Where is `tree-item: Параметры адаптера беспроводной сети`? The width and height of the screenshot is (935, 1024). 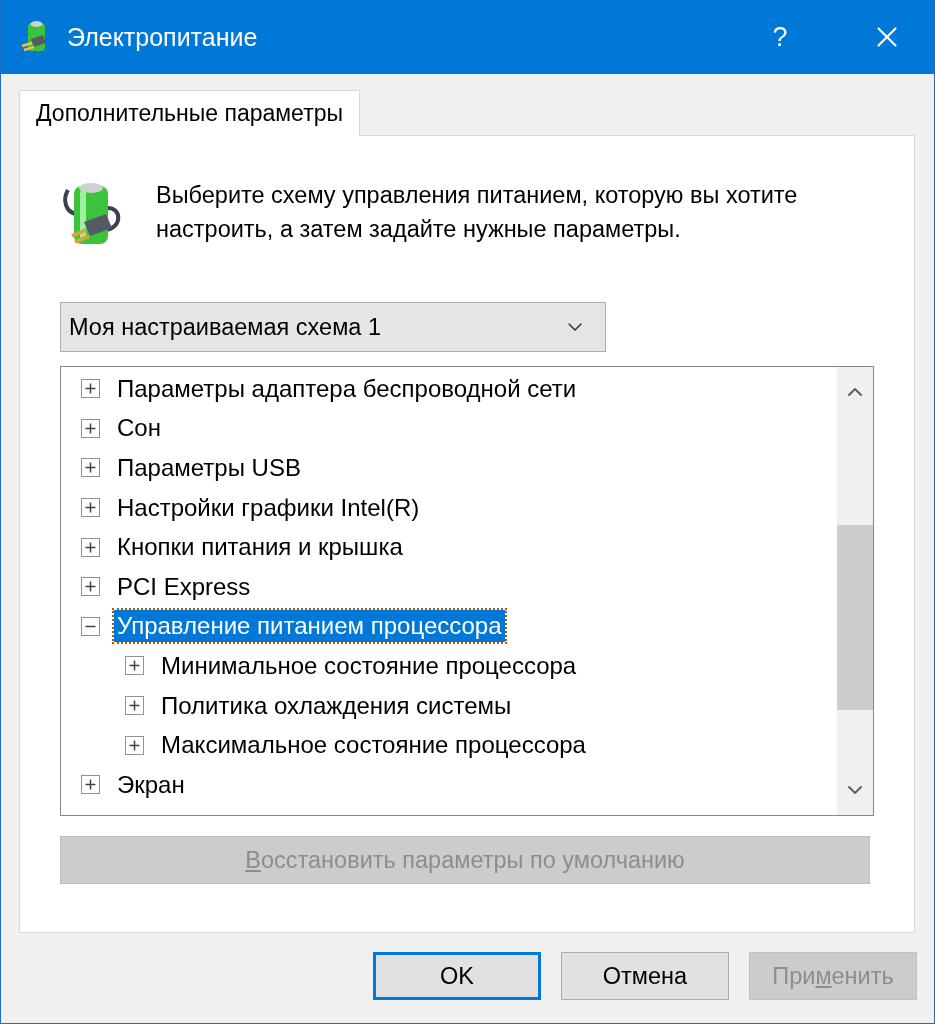 tree-item: Параметры адаптера беспроводной сети is located at coordinates (347, 388).